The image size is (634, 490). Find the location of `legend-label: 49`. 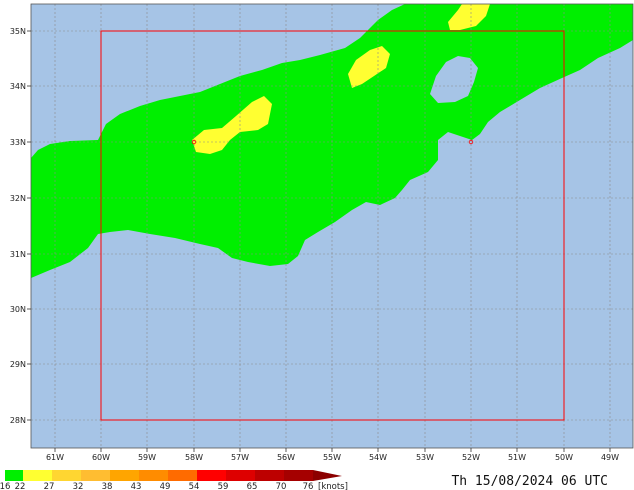

legend-label: 49 is located at coordinates (165, 486).